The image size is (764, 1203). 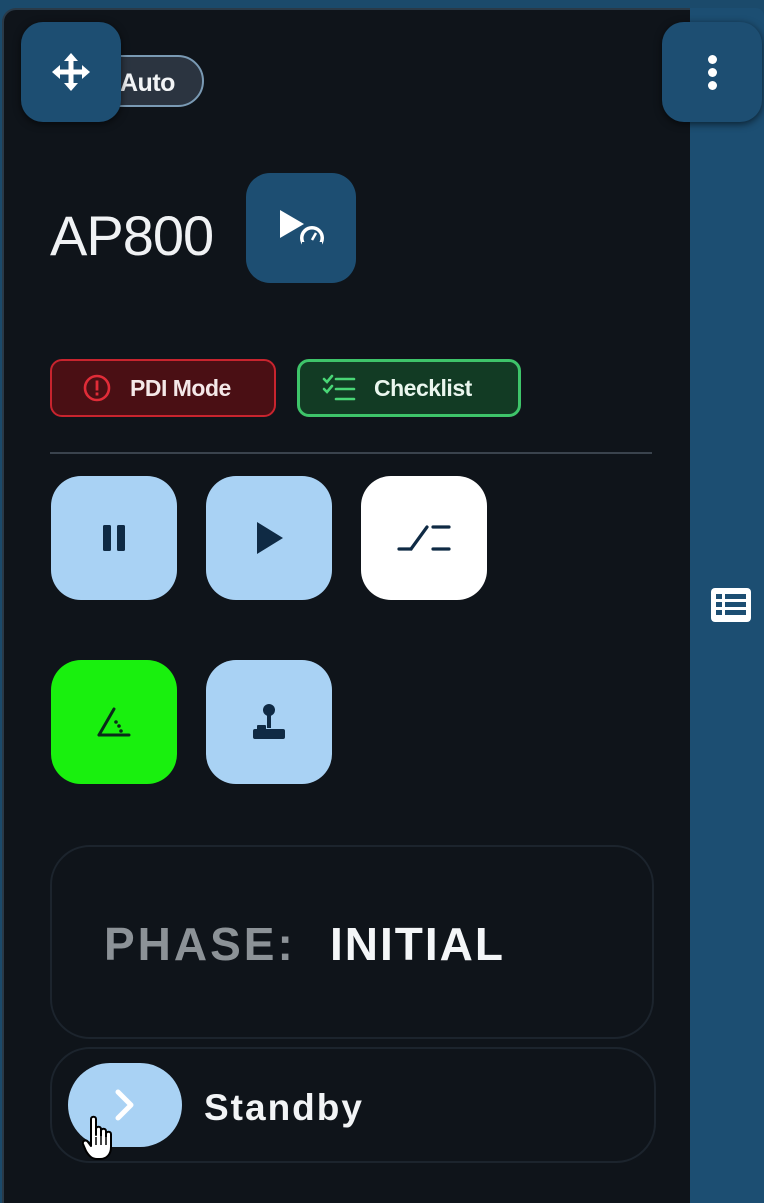 What do you see at coordinates (284, 1107) in the screenshot?
I see `standby-label: Standby` at bounding box center [284, 1107].